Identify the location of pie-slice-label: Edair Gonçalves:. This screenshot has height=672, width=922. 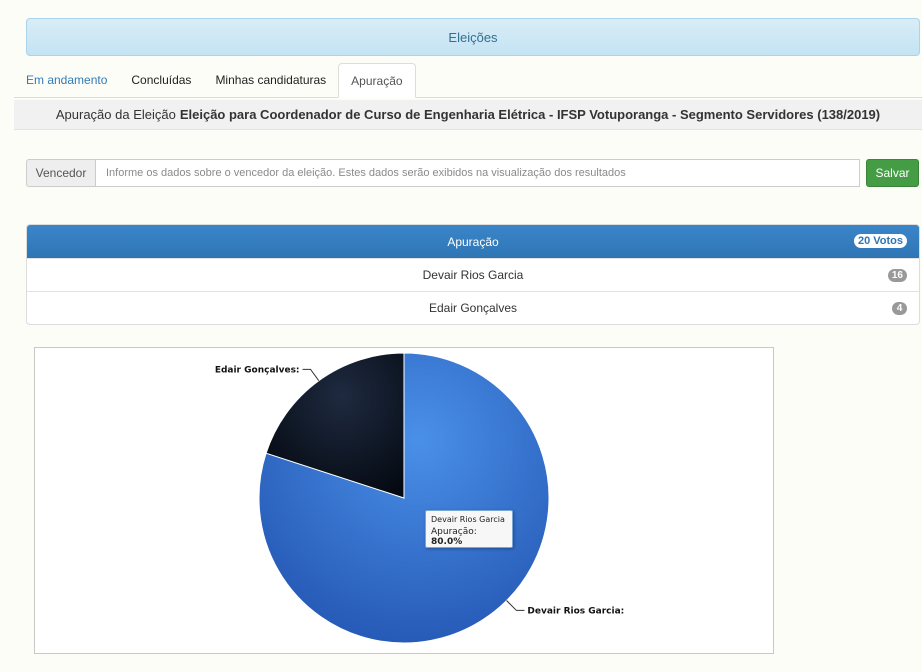
(257, 370).